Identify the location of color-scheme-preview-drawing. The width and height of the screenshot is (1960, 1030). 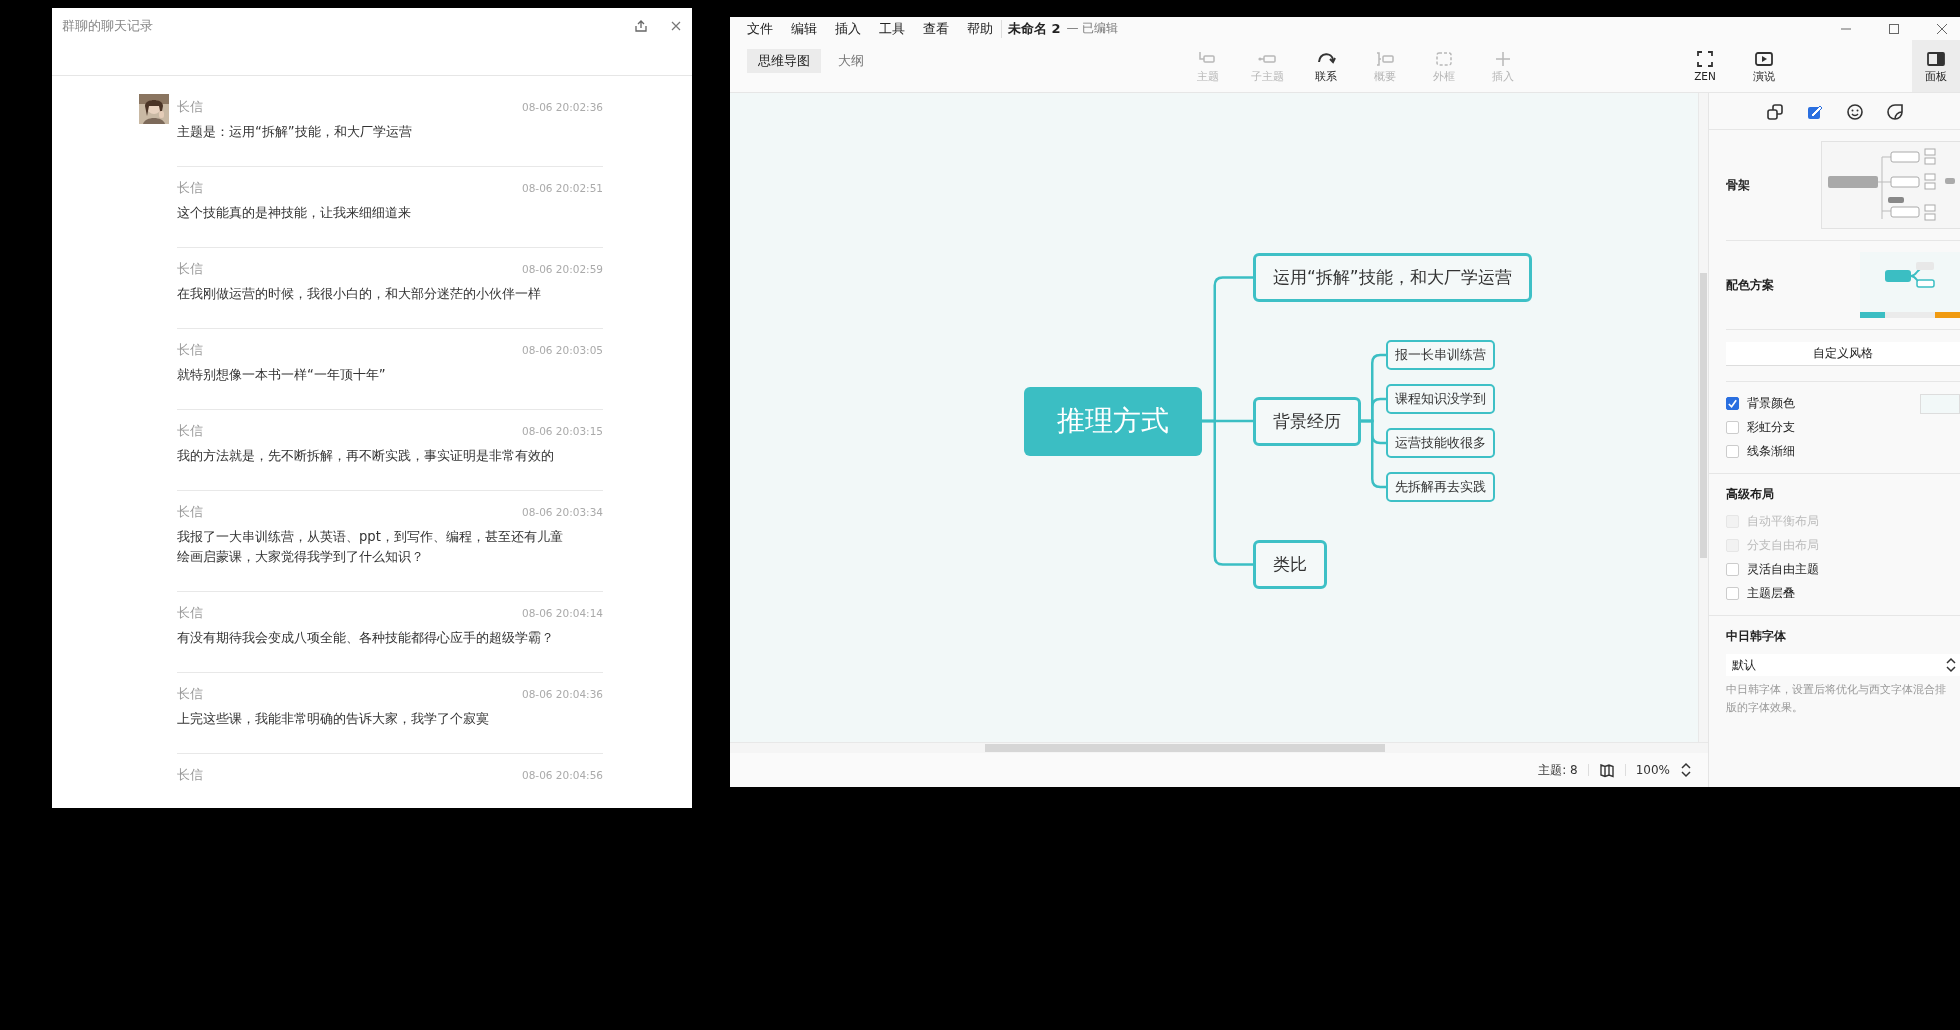
(1910, 285).